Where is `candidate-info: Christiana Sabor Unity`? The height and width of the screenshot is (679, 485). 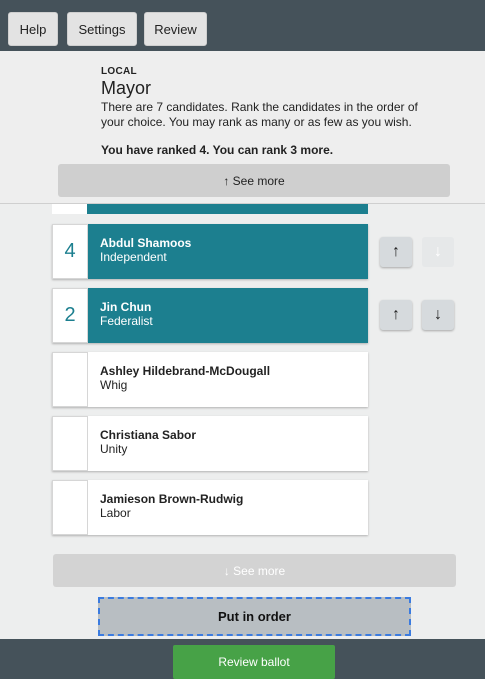
candidate-info: Christiana Sabor Unity is located at coordinates (228, 443).